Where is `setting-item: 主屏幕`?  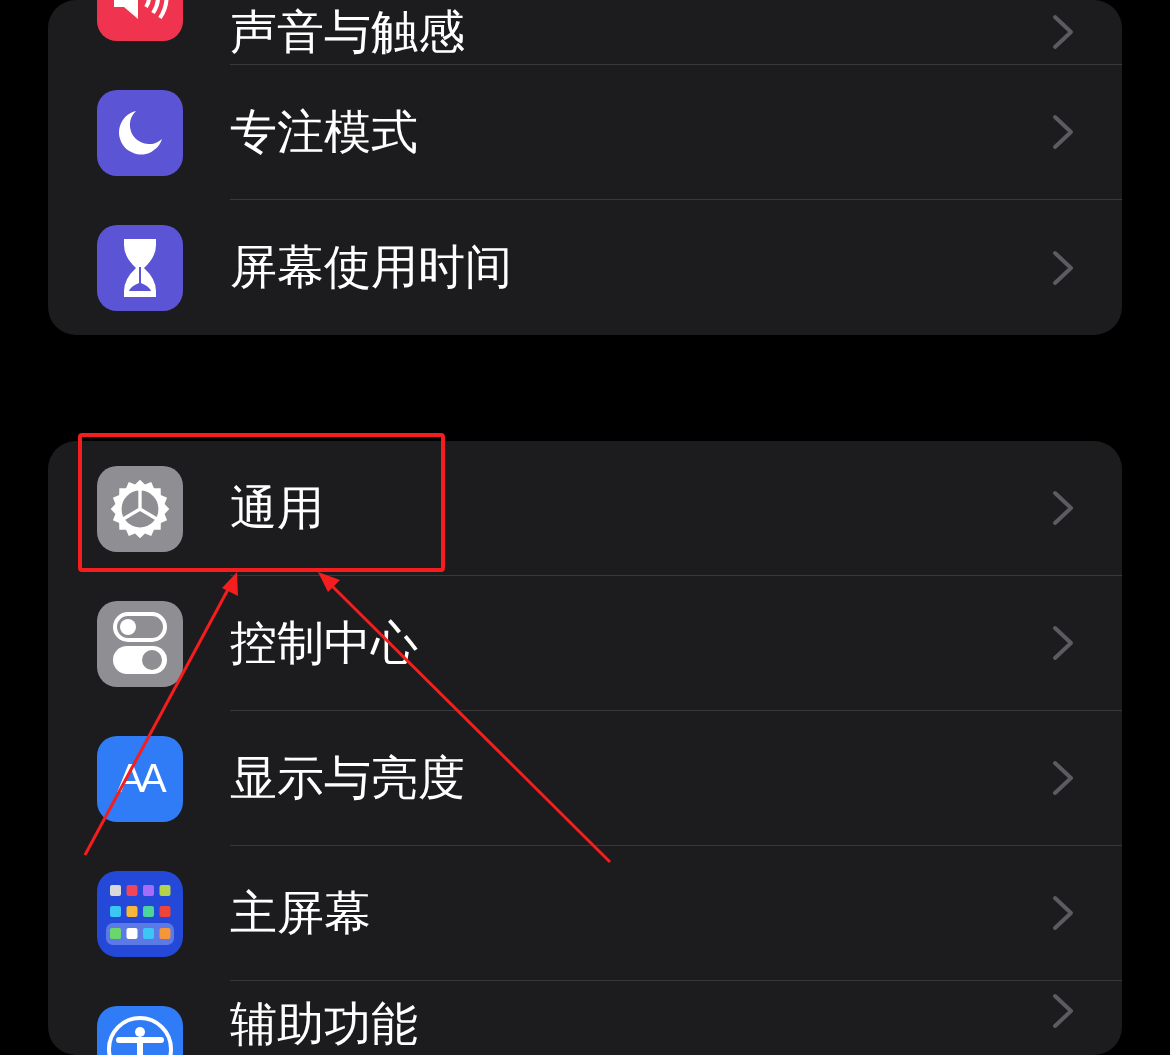
setting-item: 主屏幕 is located at coordinates (300, 913).